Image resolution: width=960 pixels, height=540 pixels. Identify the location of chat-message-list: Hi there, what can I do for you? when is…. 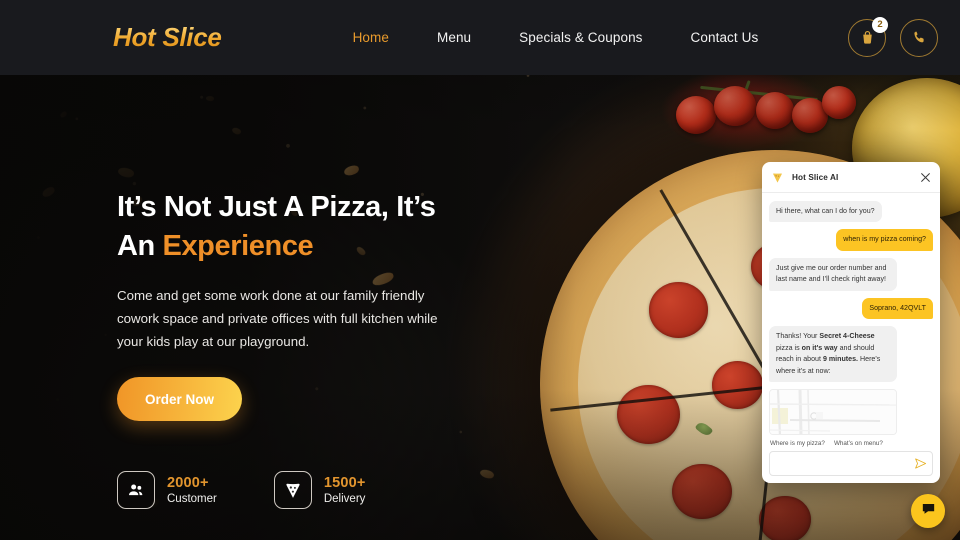
(851, 315).